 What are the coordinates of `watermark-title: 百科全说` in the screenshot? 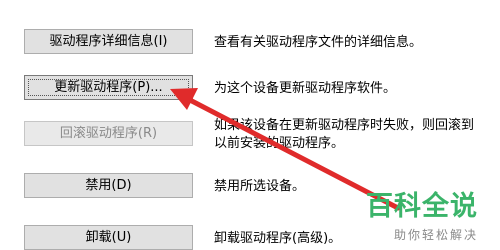 It's located at (422, 206).